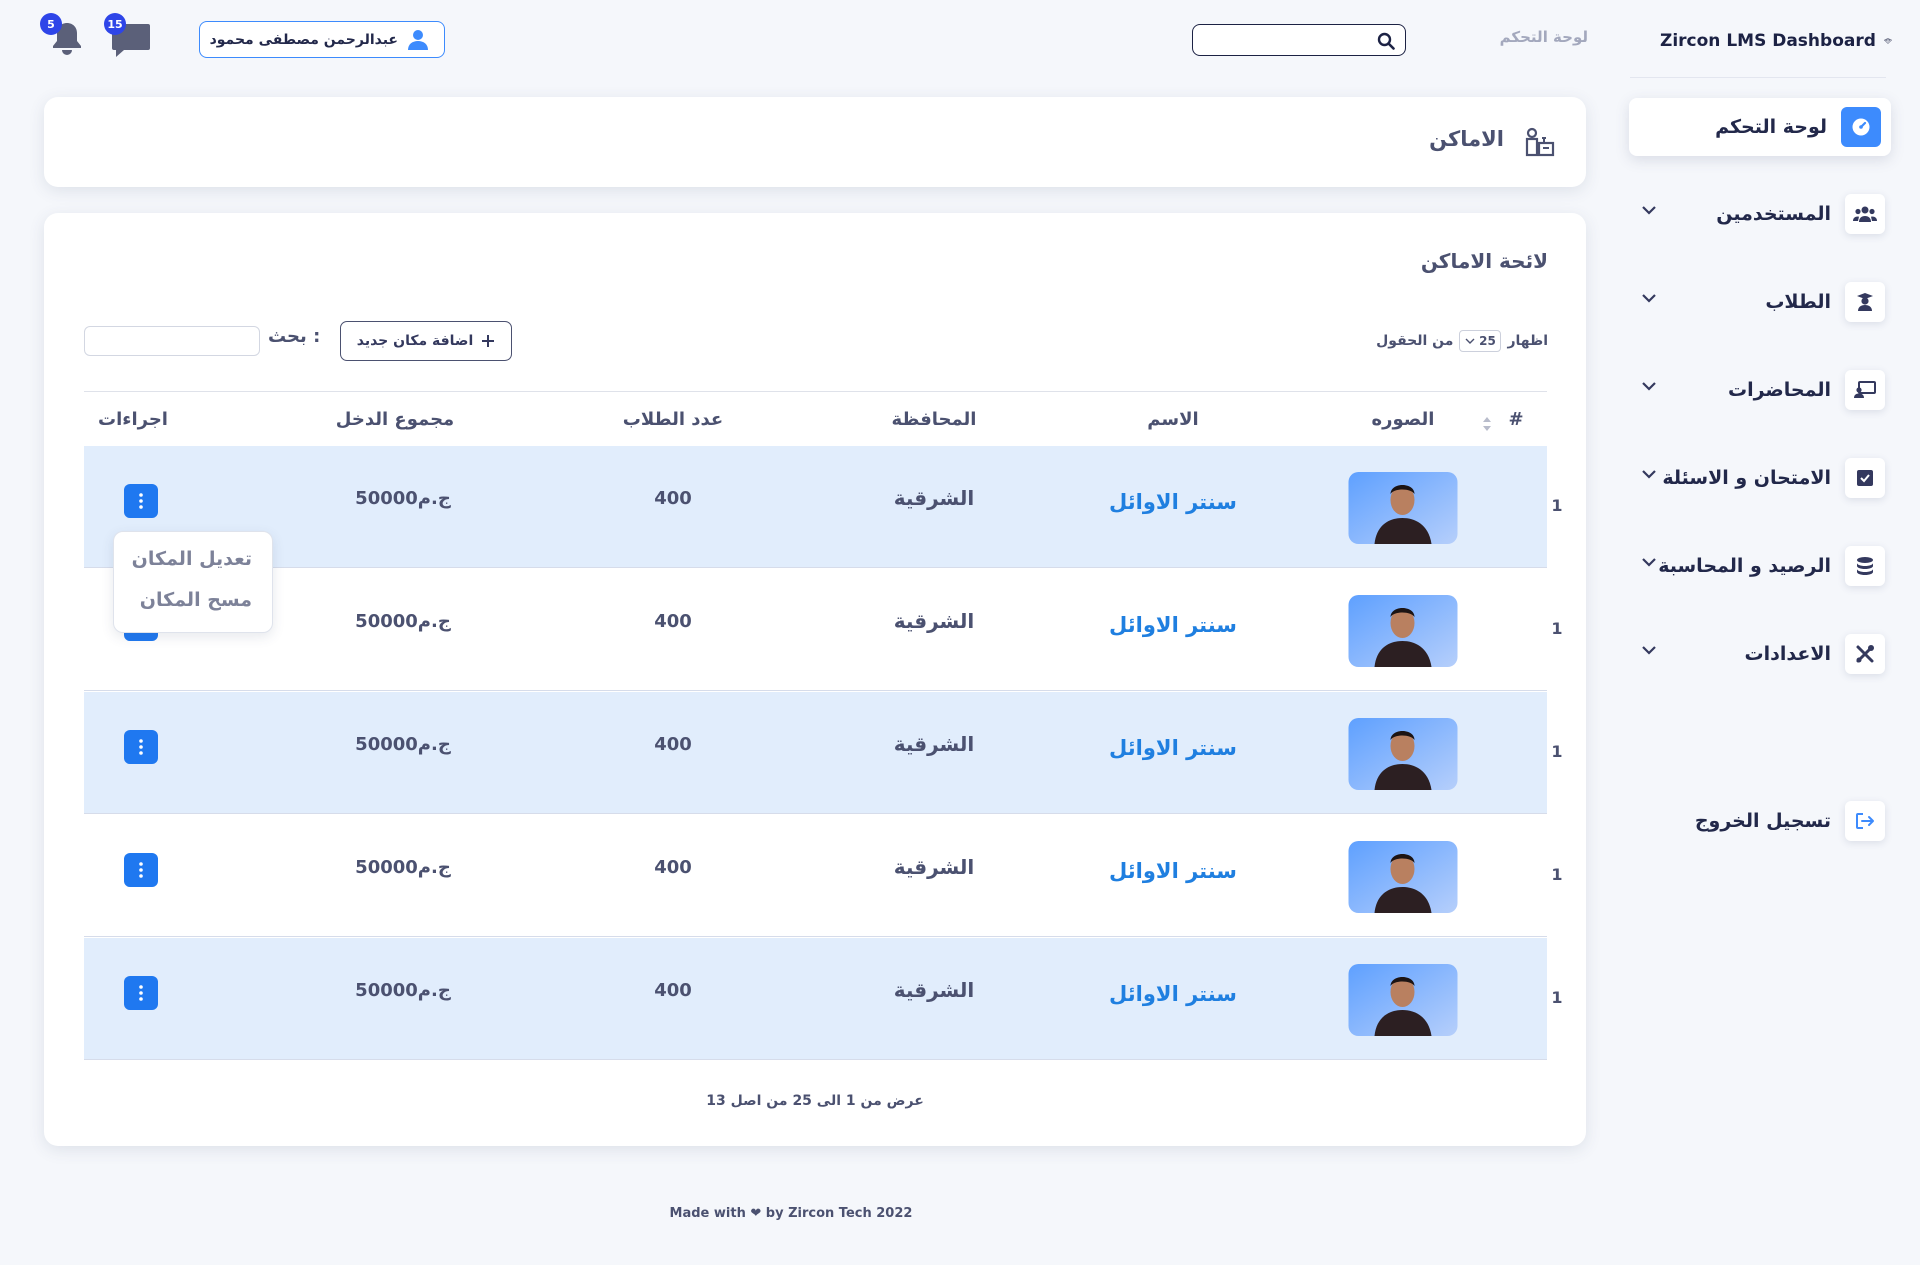 The image size is (1920, 1265). What do you see at coordinates (815, 142) in the screenshot?
I see `page-header-card: الاماكن` at bounding box center [815, 142].